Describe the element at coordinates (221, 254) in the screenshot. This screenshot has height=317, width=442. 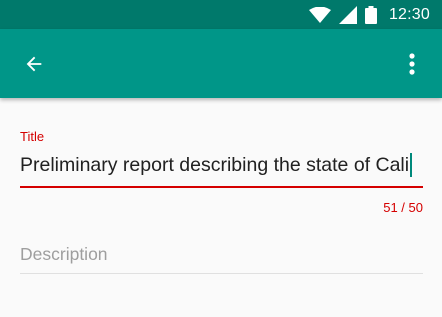
I see `description-input` at that location.